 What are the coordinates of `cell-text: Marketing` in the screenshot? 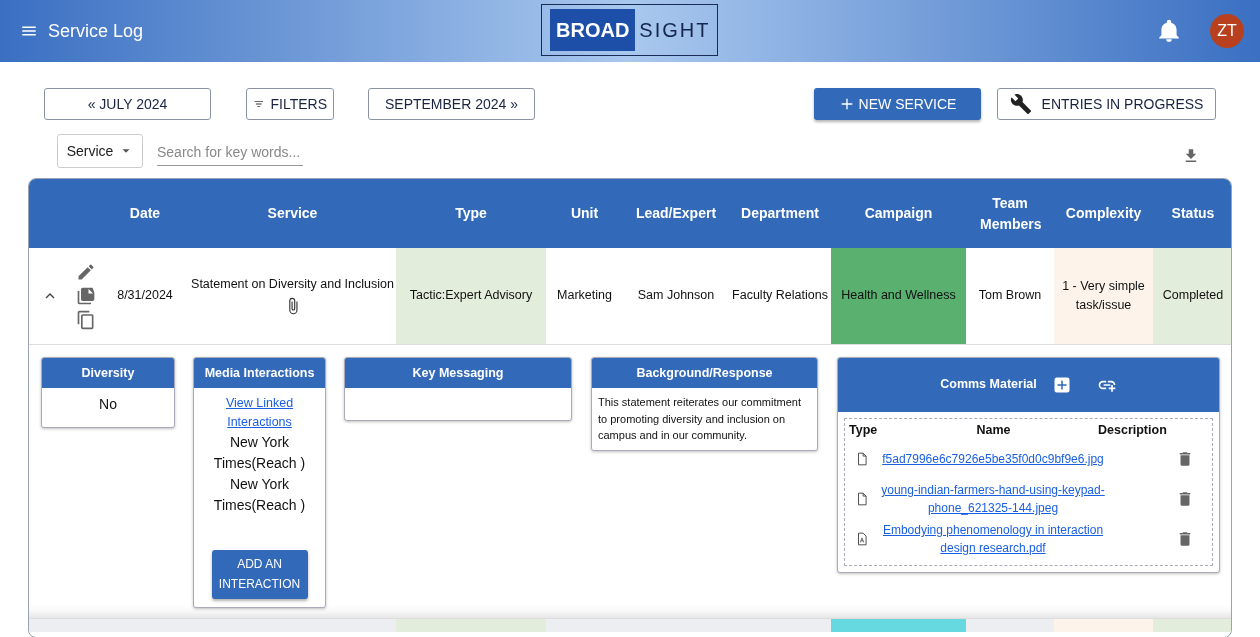 It's located at (584, 296).